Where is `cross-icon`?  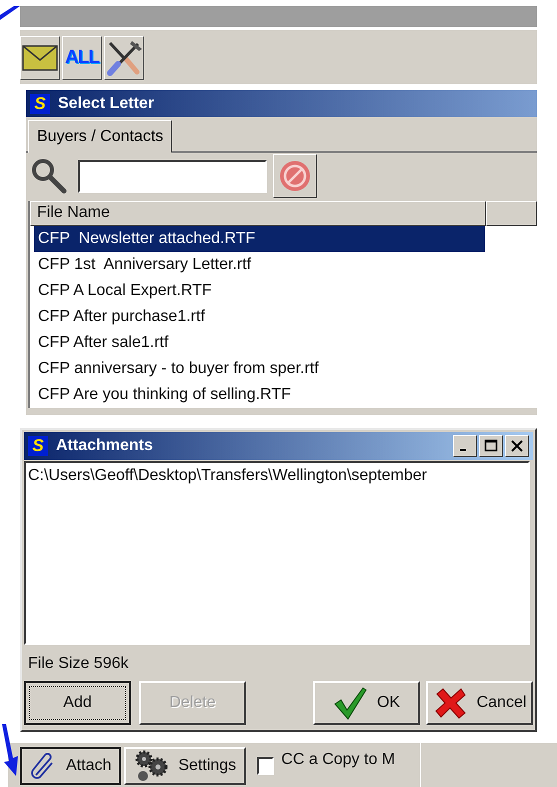
cross-icon is located at coordinates (449, 703).